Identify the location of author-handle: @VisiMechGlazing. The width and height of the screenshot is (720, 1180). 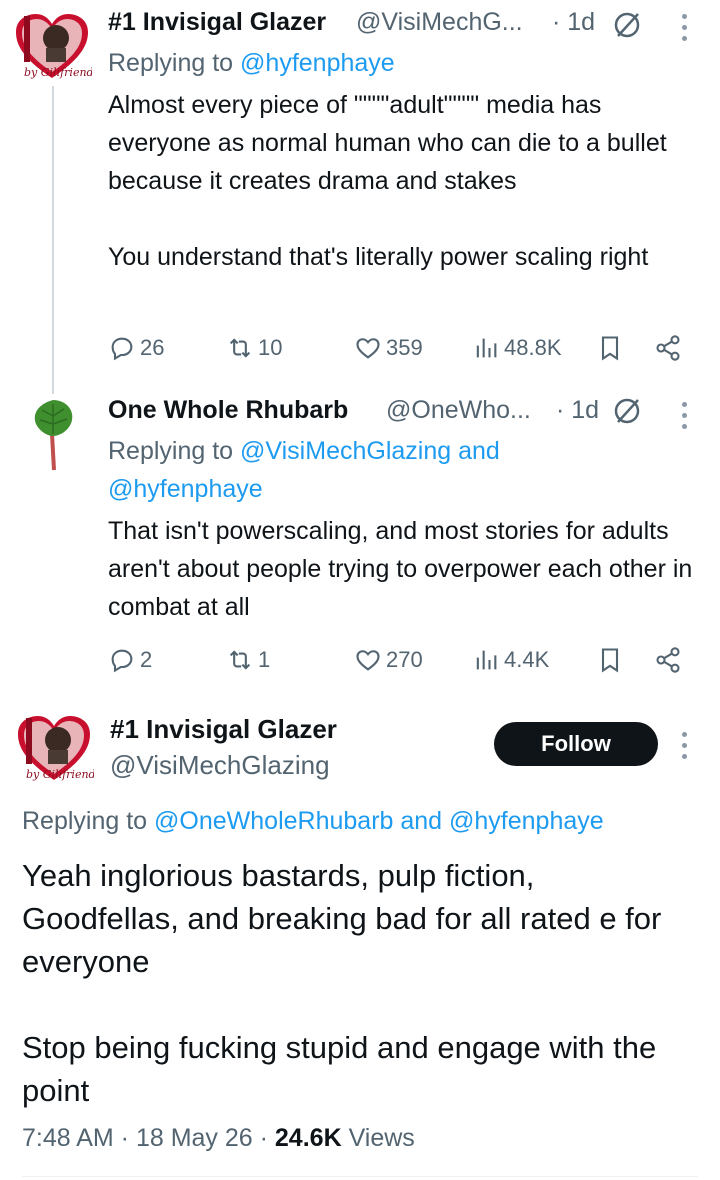
(220, 765).